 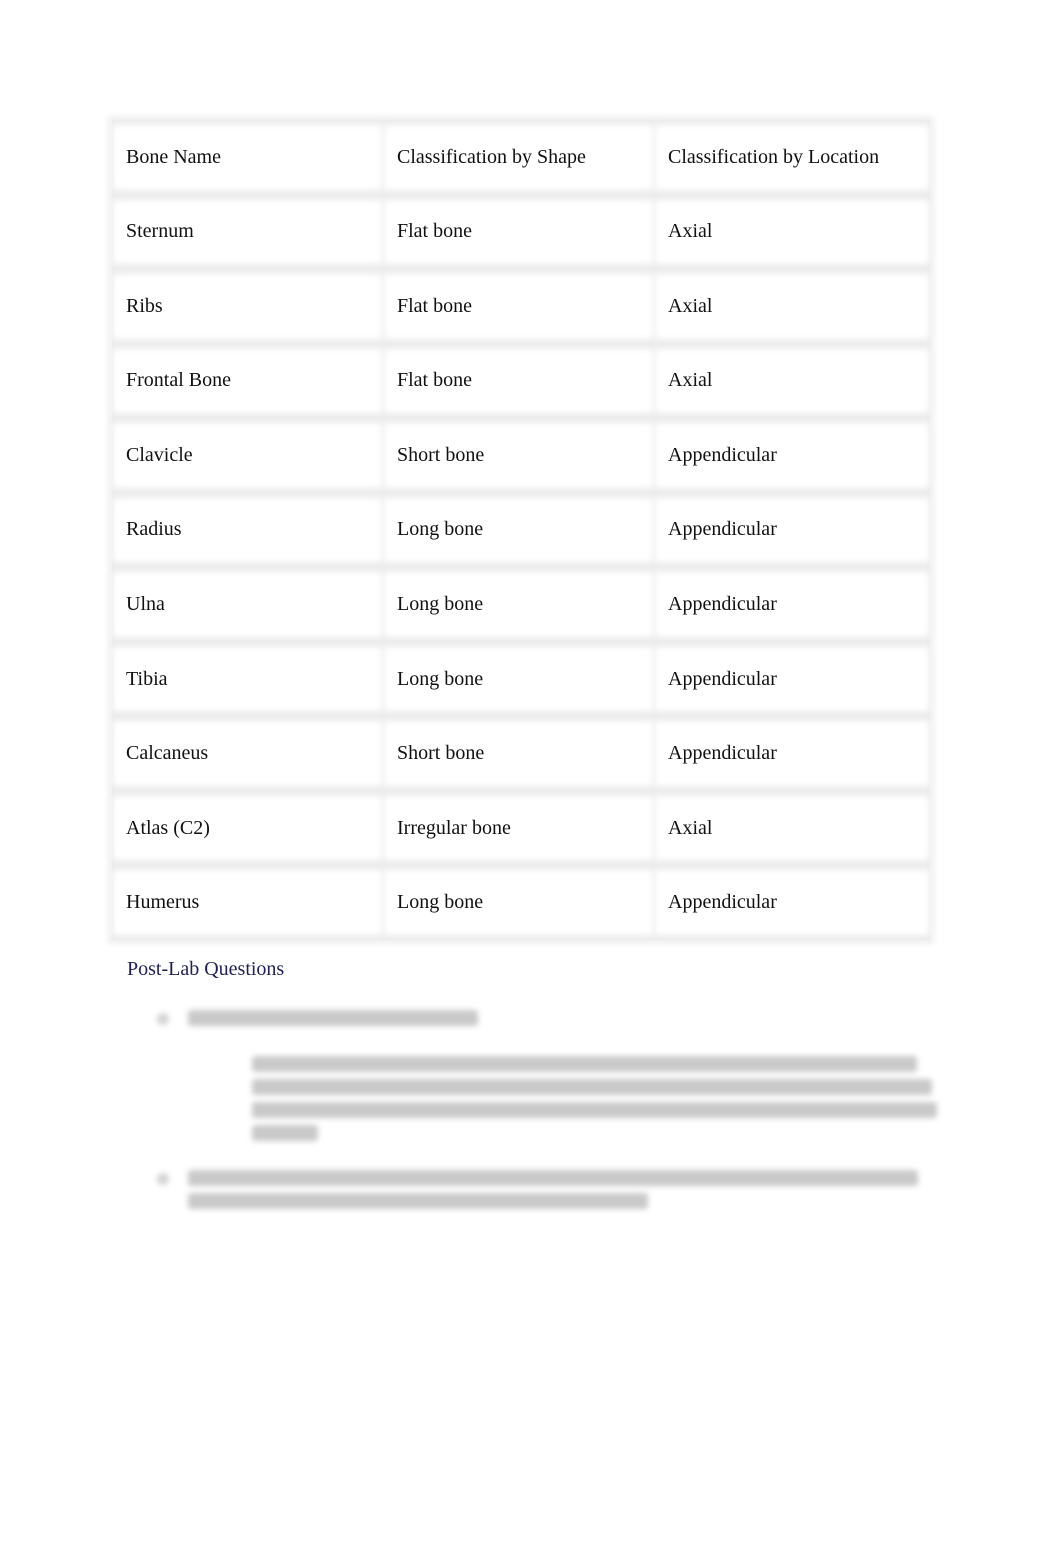 What do you see at coordinates (247, 455) in the screenshot?
I see `table-cell: Clavicle` at bounding box center [247, 455].